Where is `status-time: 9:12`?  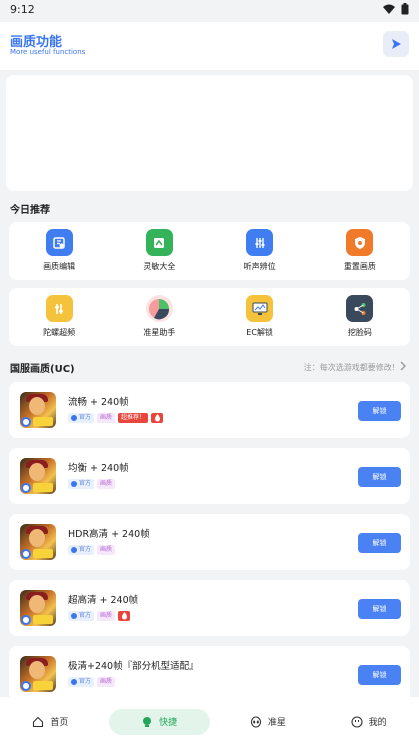 status-time: 9:12 is located at coordinates (22, 9).